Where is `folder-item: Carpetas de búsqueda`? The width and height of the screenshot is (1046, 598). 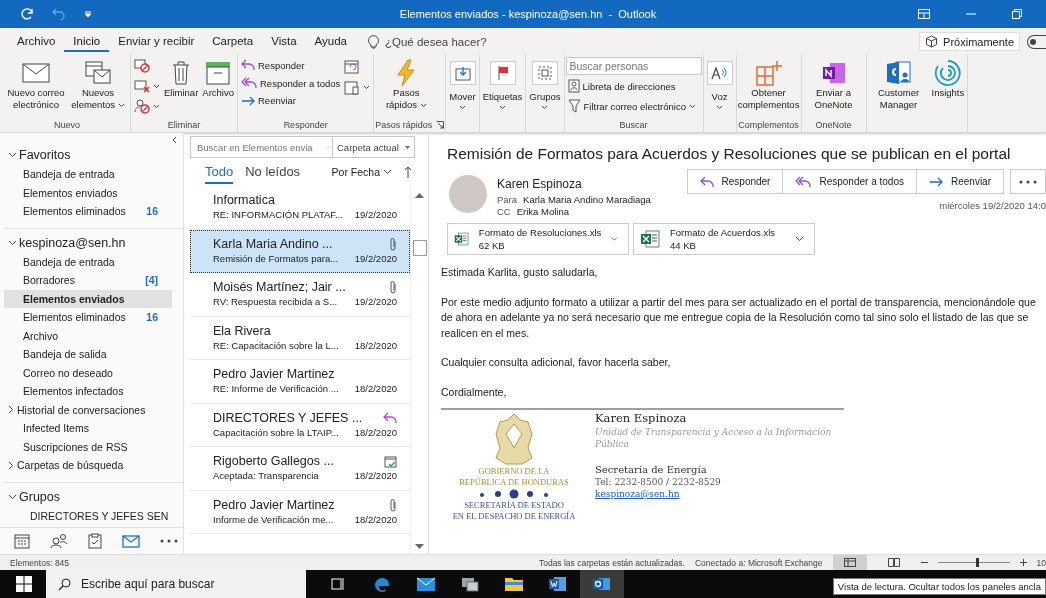
folder-item: Carpetas de búsqueda is located at coordinates (88, 465).